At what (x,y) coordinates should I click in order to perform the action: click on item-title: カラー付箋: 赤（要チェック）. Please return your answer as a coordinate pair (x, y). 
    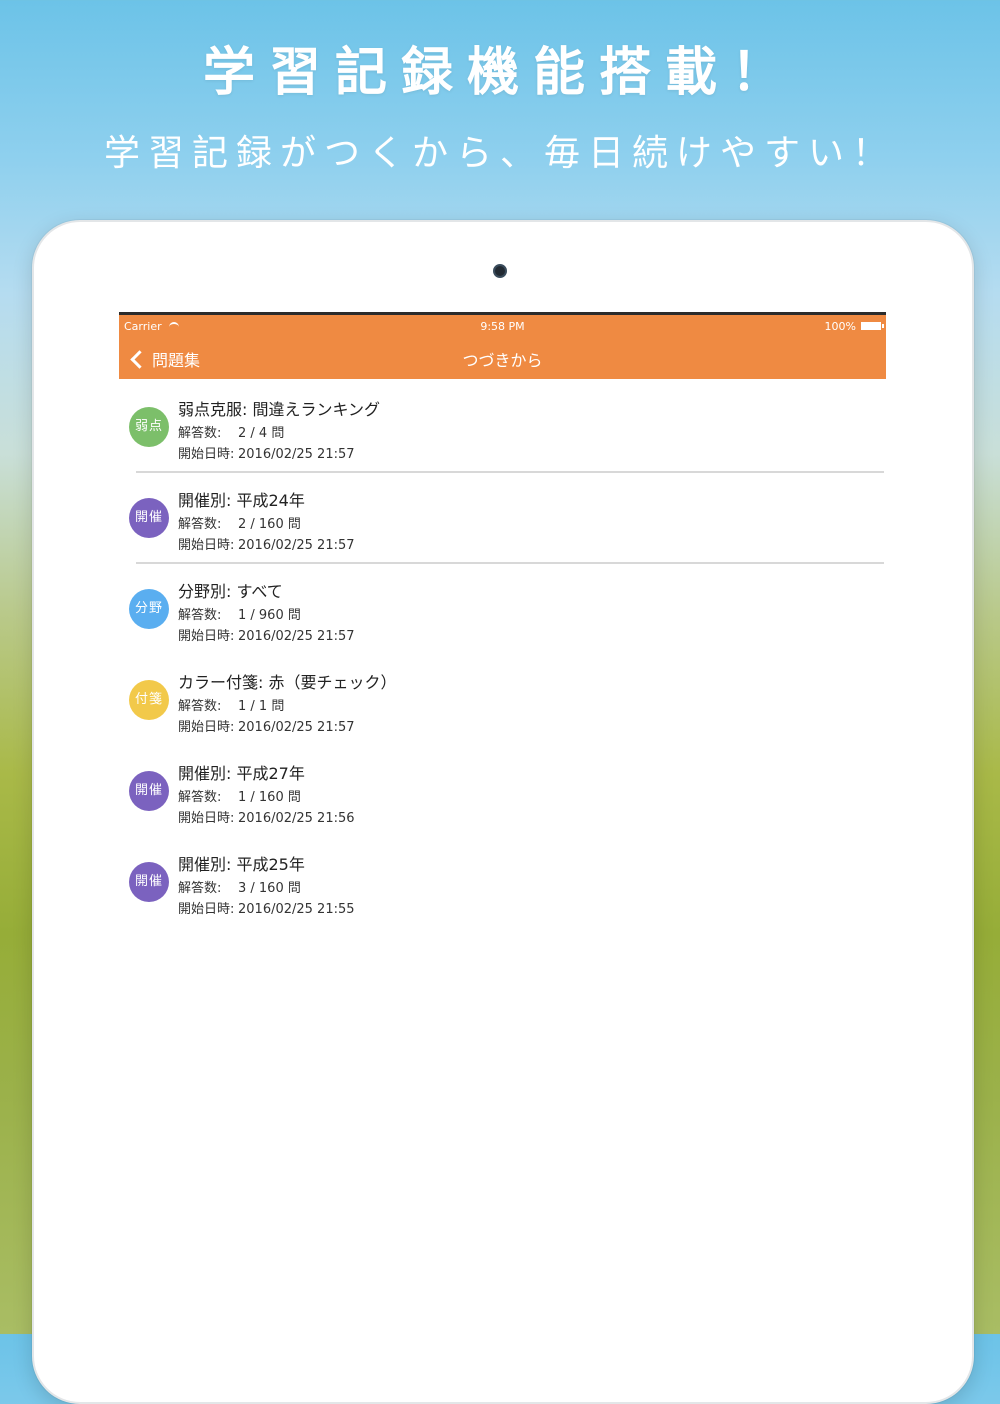
    Looking at the image, I should click on (287, 682).